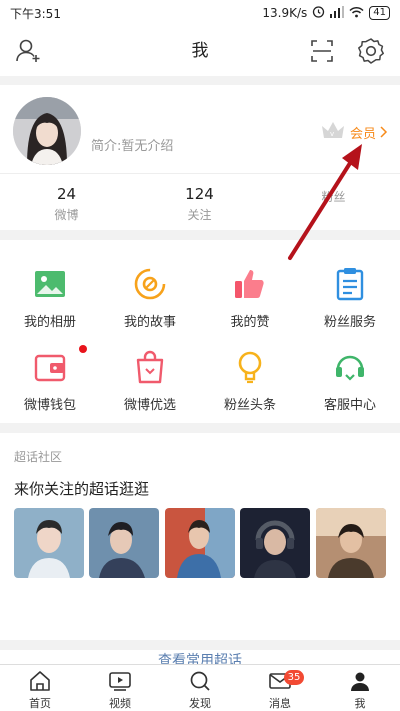  I want to click on home-icon, so click(40, 681).